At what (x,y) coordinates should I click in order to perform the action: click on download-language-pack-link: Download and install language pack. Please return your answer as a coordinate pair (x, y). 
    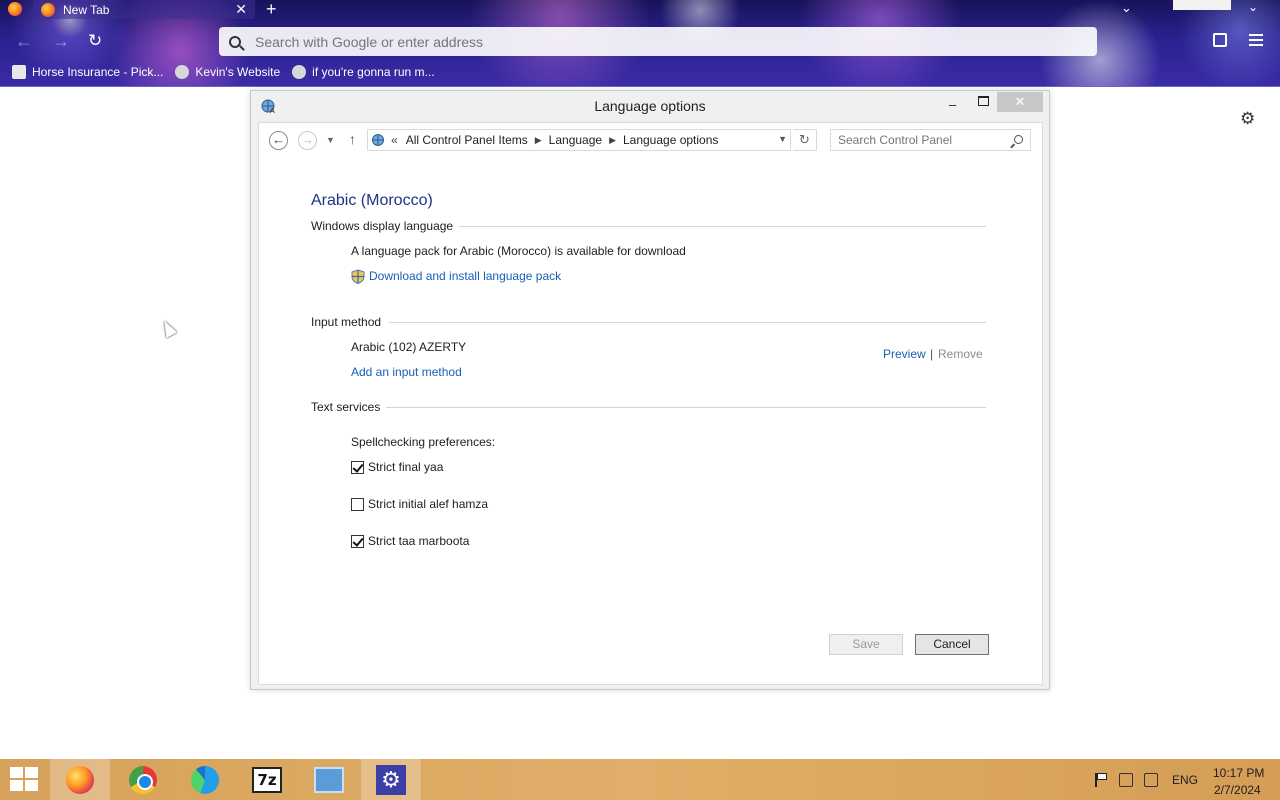
    Looking at the image, I should click on (465, 276).